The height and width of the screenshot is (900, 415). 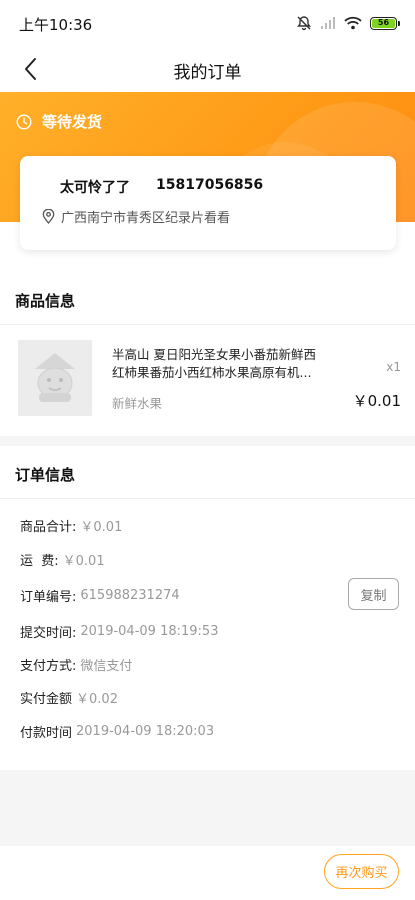 I want to click on battery-level: 56, so click(x=383, y=23).